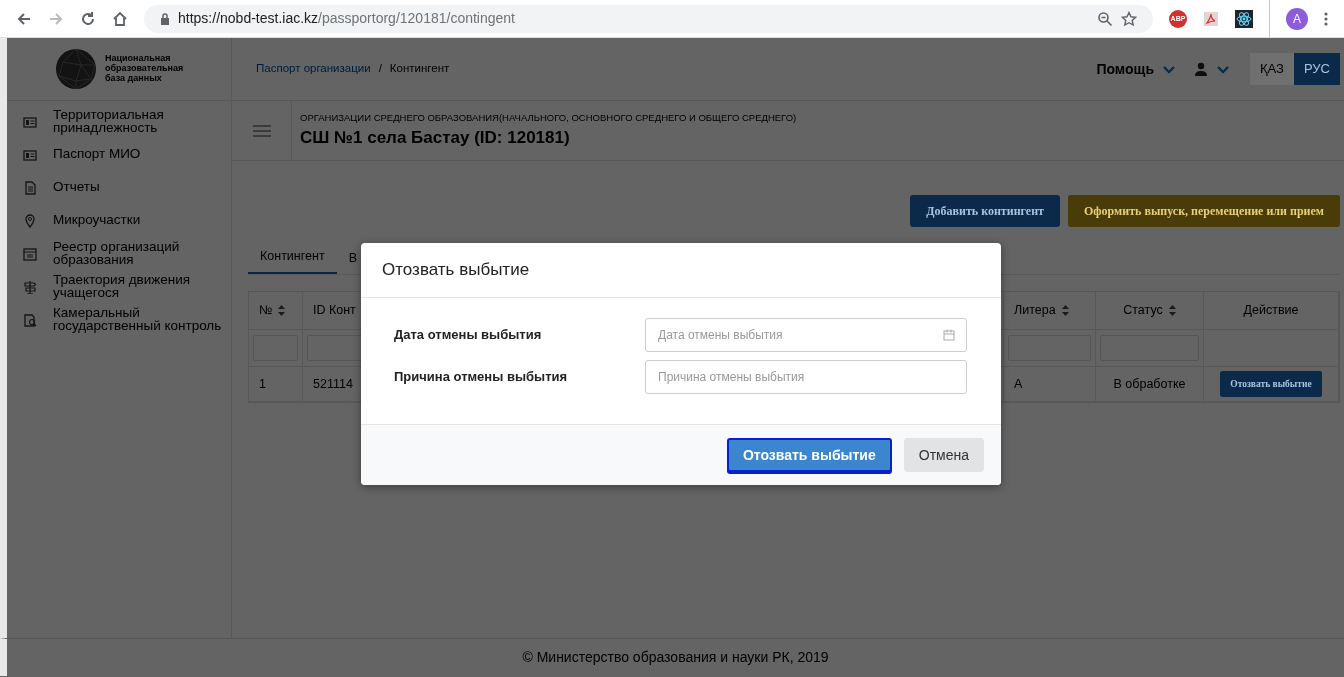  Describe the element at coordinates (1035, 310) in the screenshot. I see `column-header: Литера` at that location.